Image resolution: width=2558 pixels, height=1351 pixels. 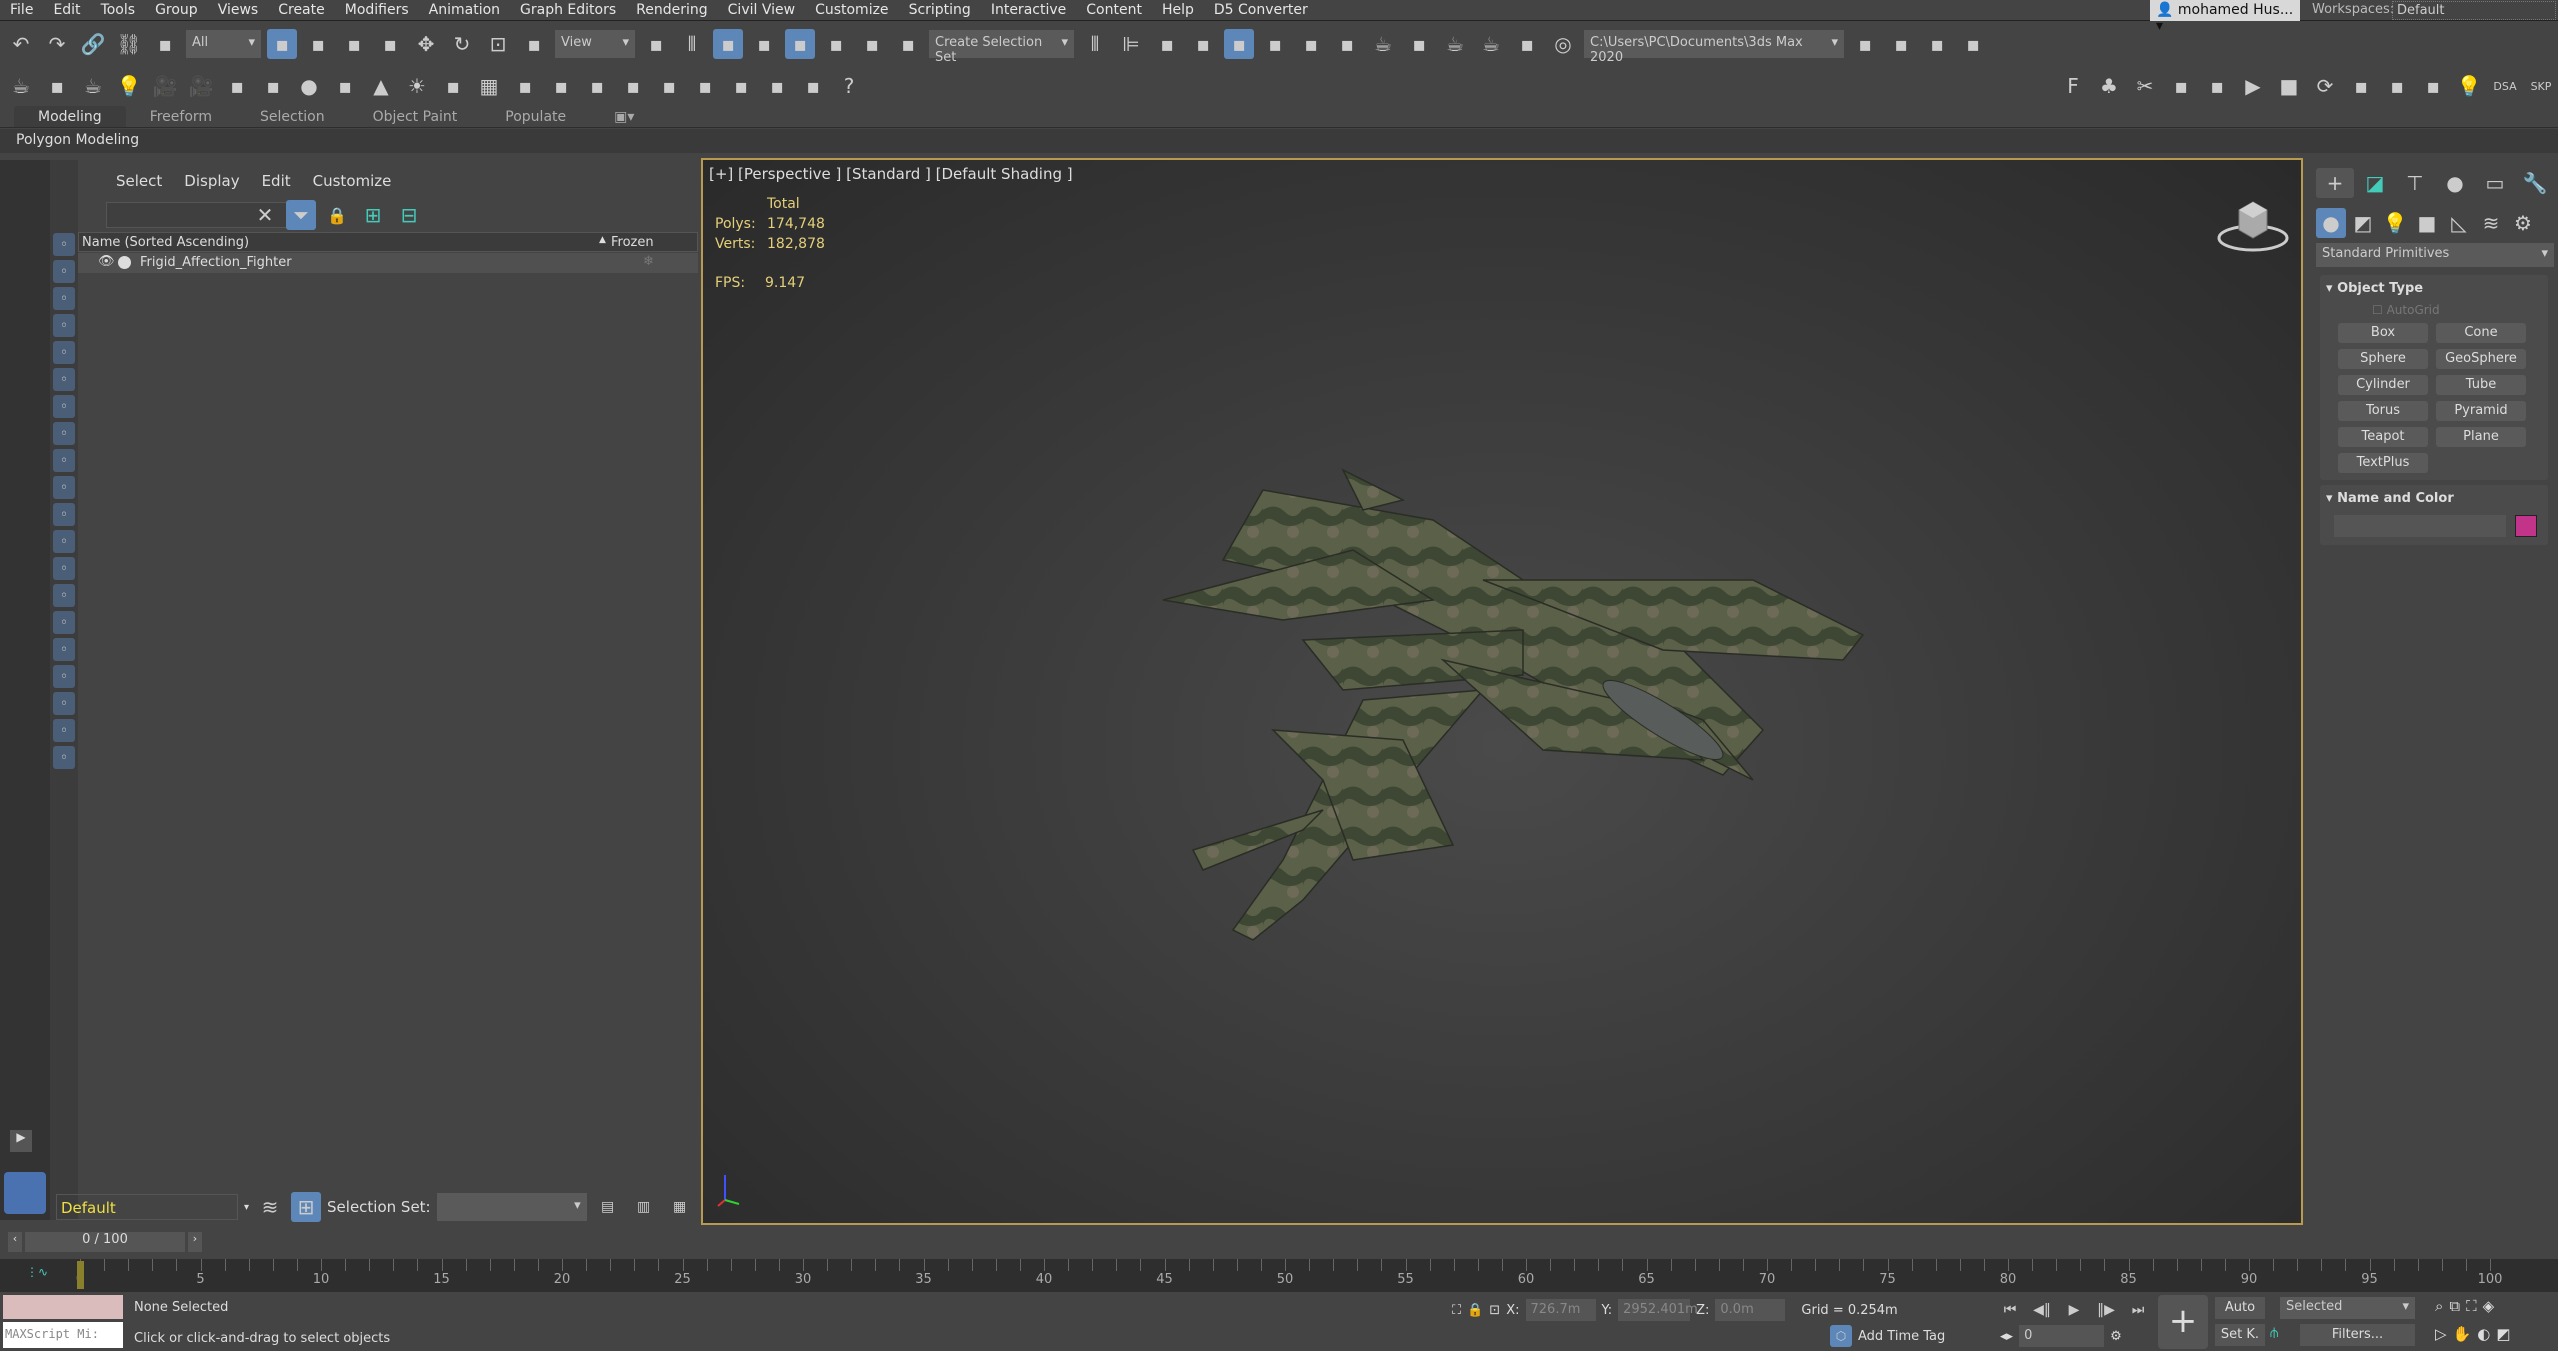 What do you see at coordinates (64, 568) in the screenshot?
I see `display-hidden-icon: ◦` at bounding box center [64, 568].